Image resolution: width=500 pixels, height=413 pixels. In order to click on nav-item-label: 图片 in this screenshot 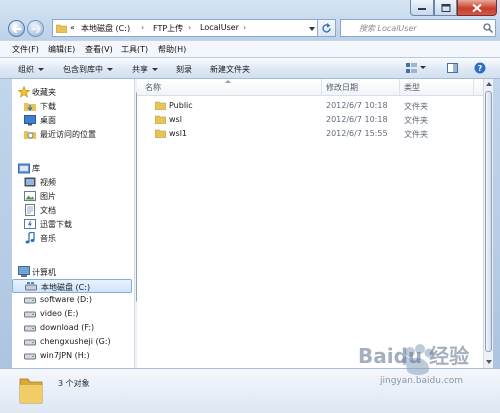, I will do `click(48, 196)`.